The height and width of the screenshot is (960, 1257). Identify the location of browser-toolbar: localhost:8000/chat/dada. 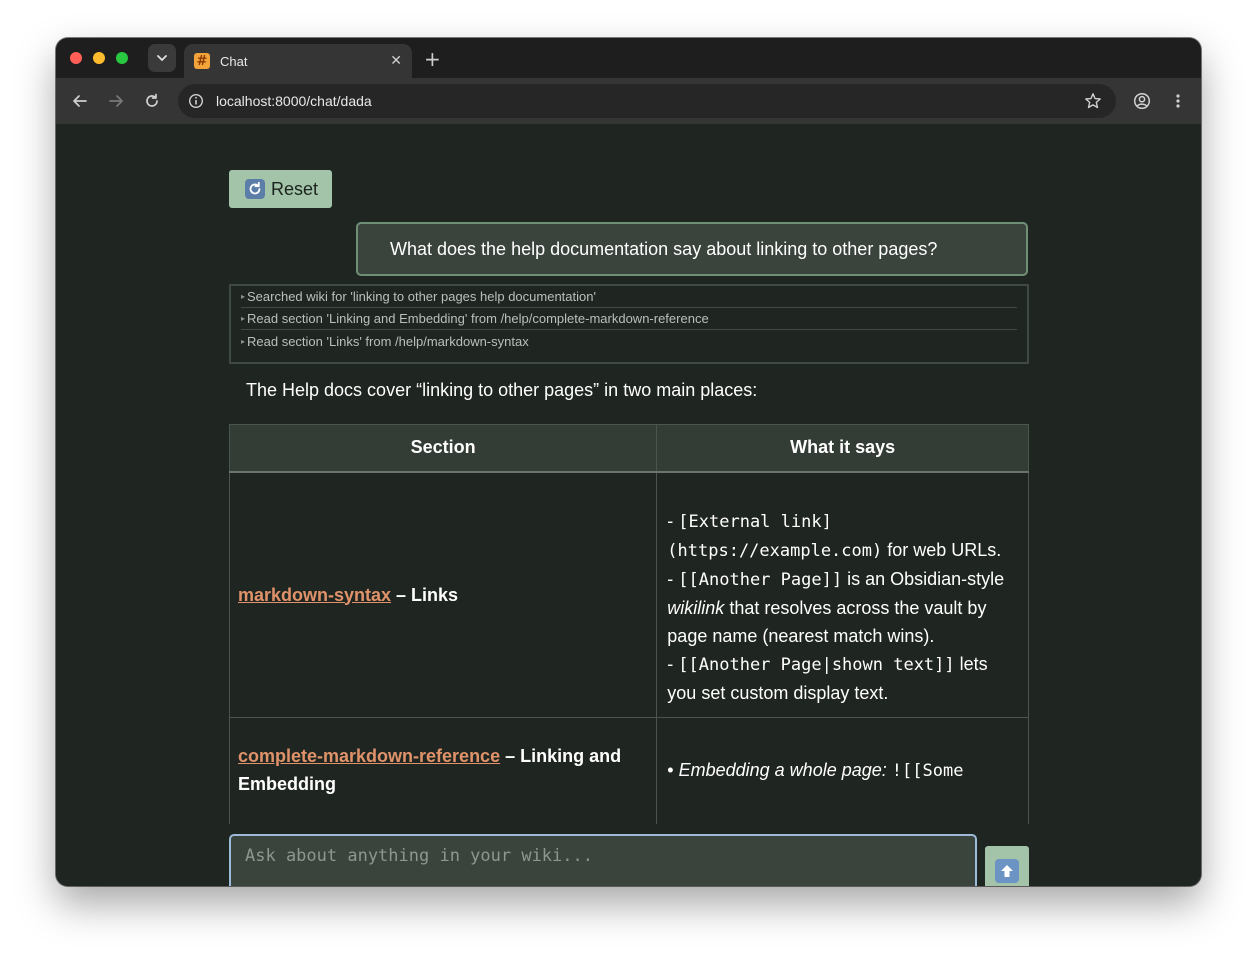
(628, 101).